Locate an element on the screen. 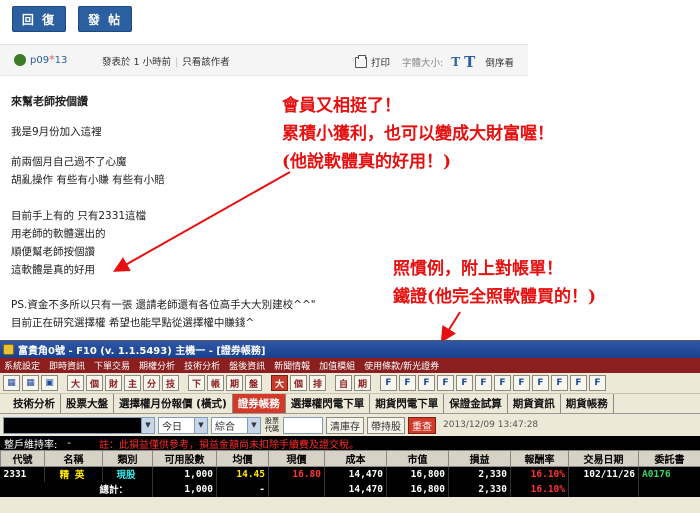 The image size is (700, 513). cell-market-value: 16,800 is located at coordinates (417, 474).